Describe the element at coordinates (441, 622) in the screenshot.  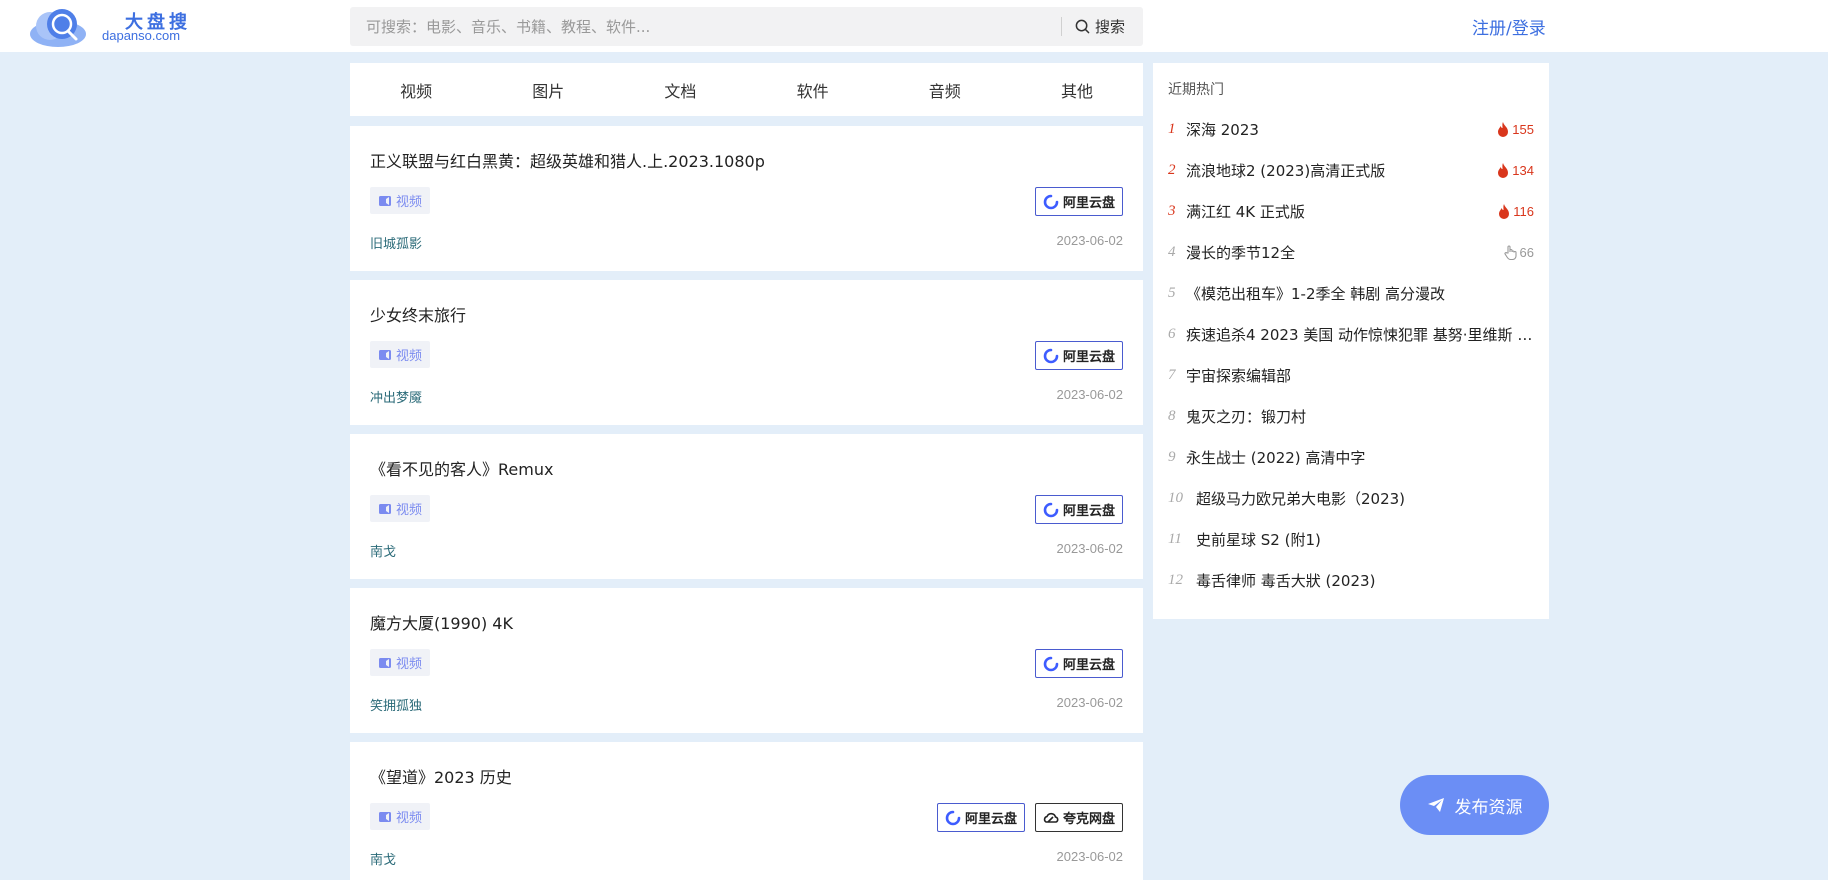
I see `result-title: 魔方大厦(1990) 4K` at that location.